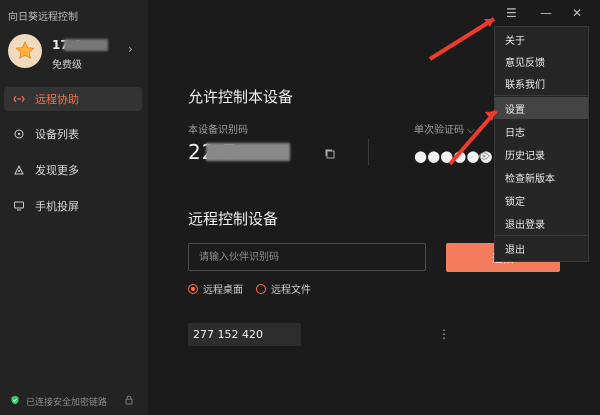  Describe the element at coordinates (444, 334) in the screenshot. I see `more-options-icon: ⋮` at that location.